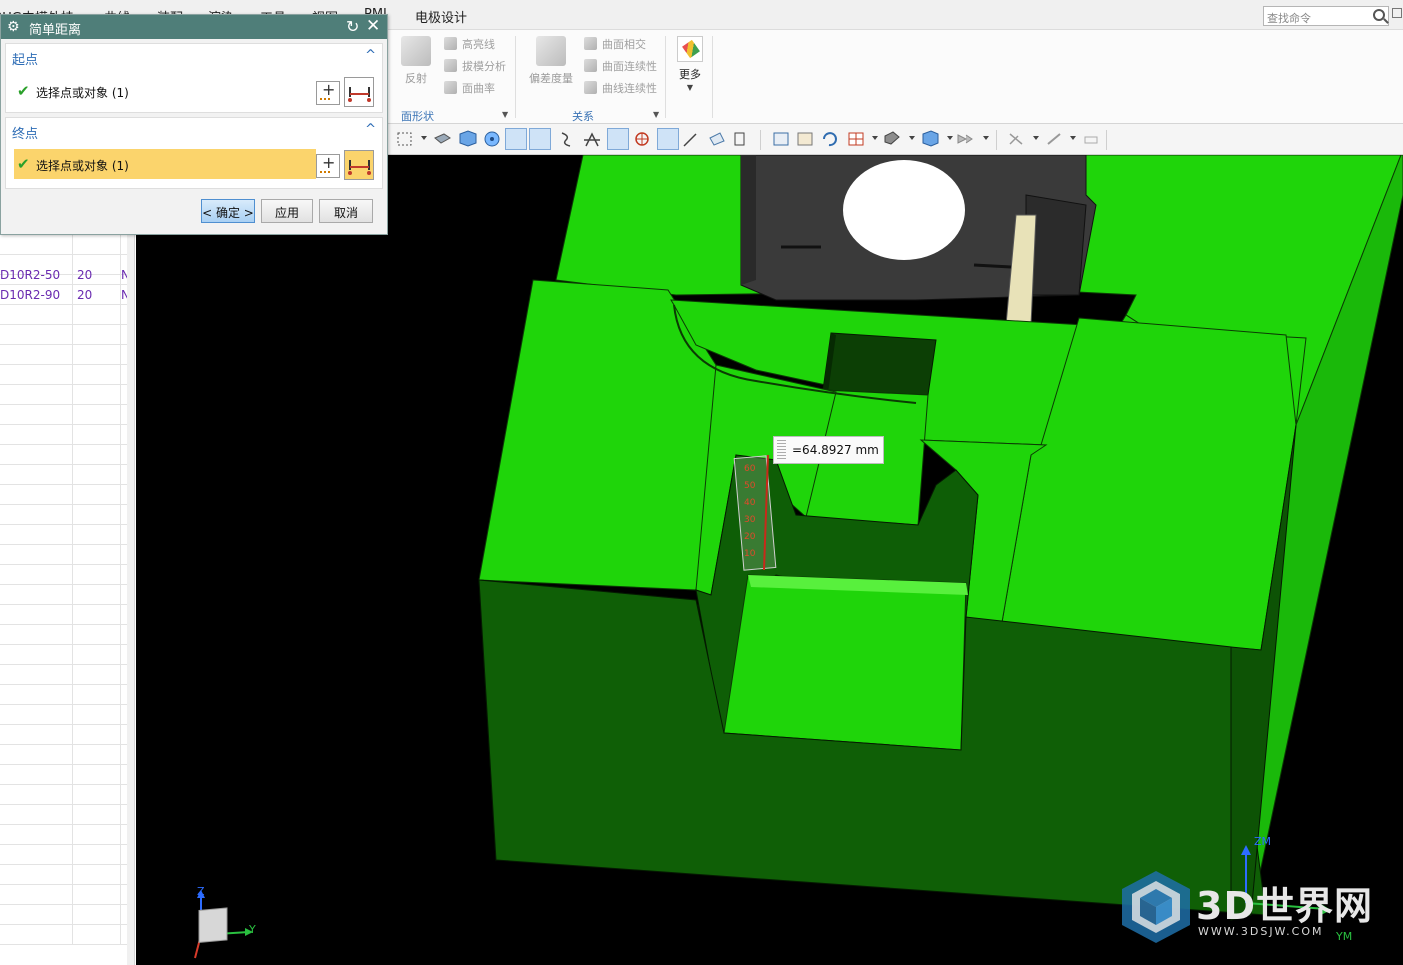 This screenshot has height=965, width=1403. What do you see at coordinates (590, 65) in the screenshot?
I see `face-continuity-icon` at bounding box center [590, 65].